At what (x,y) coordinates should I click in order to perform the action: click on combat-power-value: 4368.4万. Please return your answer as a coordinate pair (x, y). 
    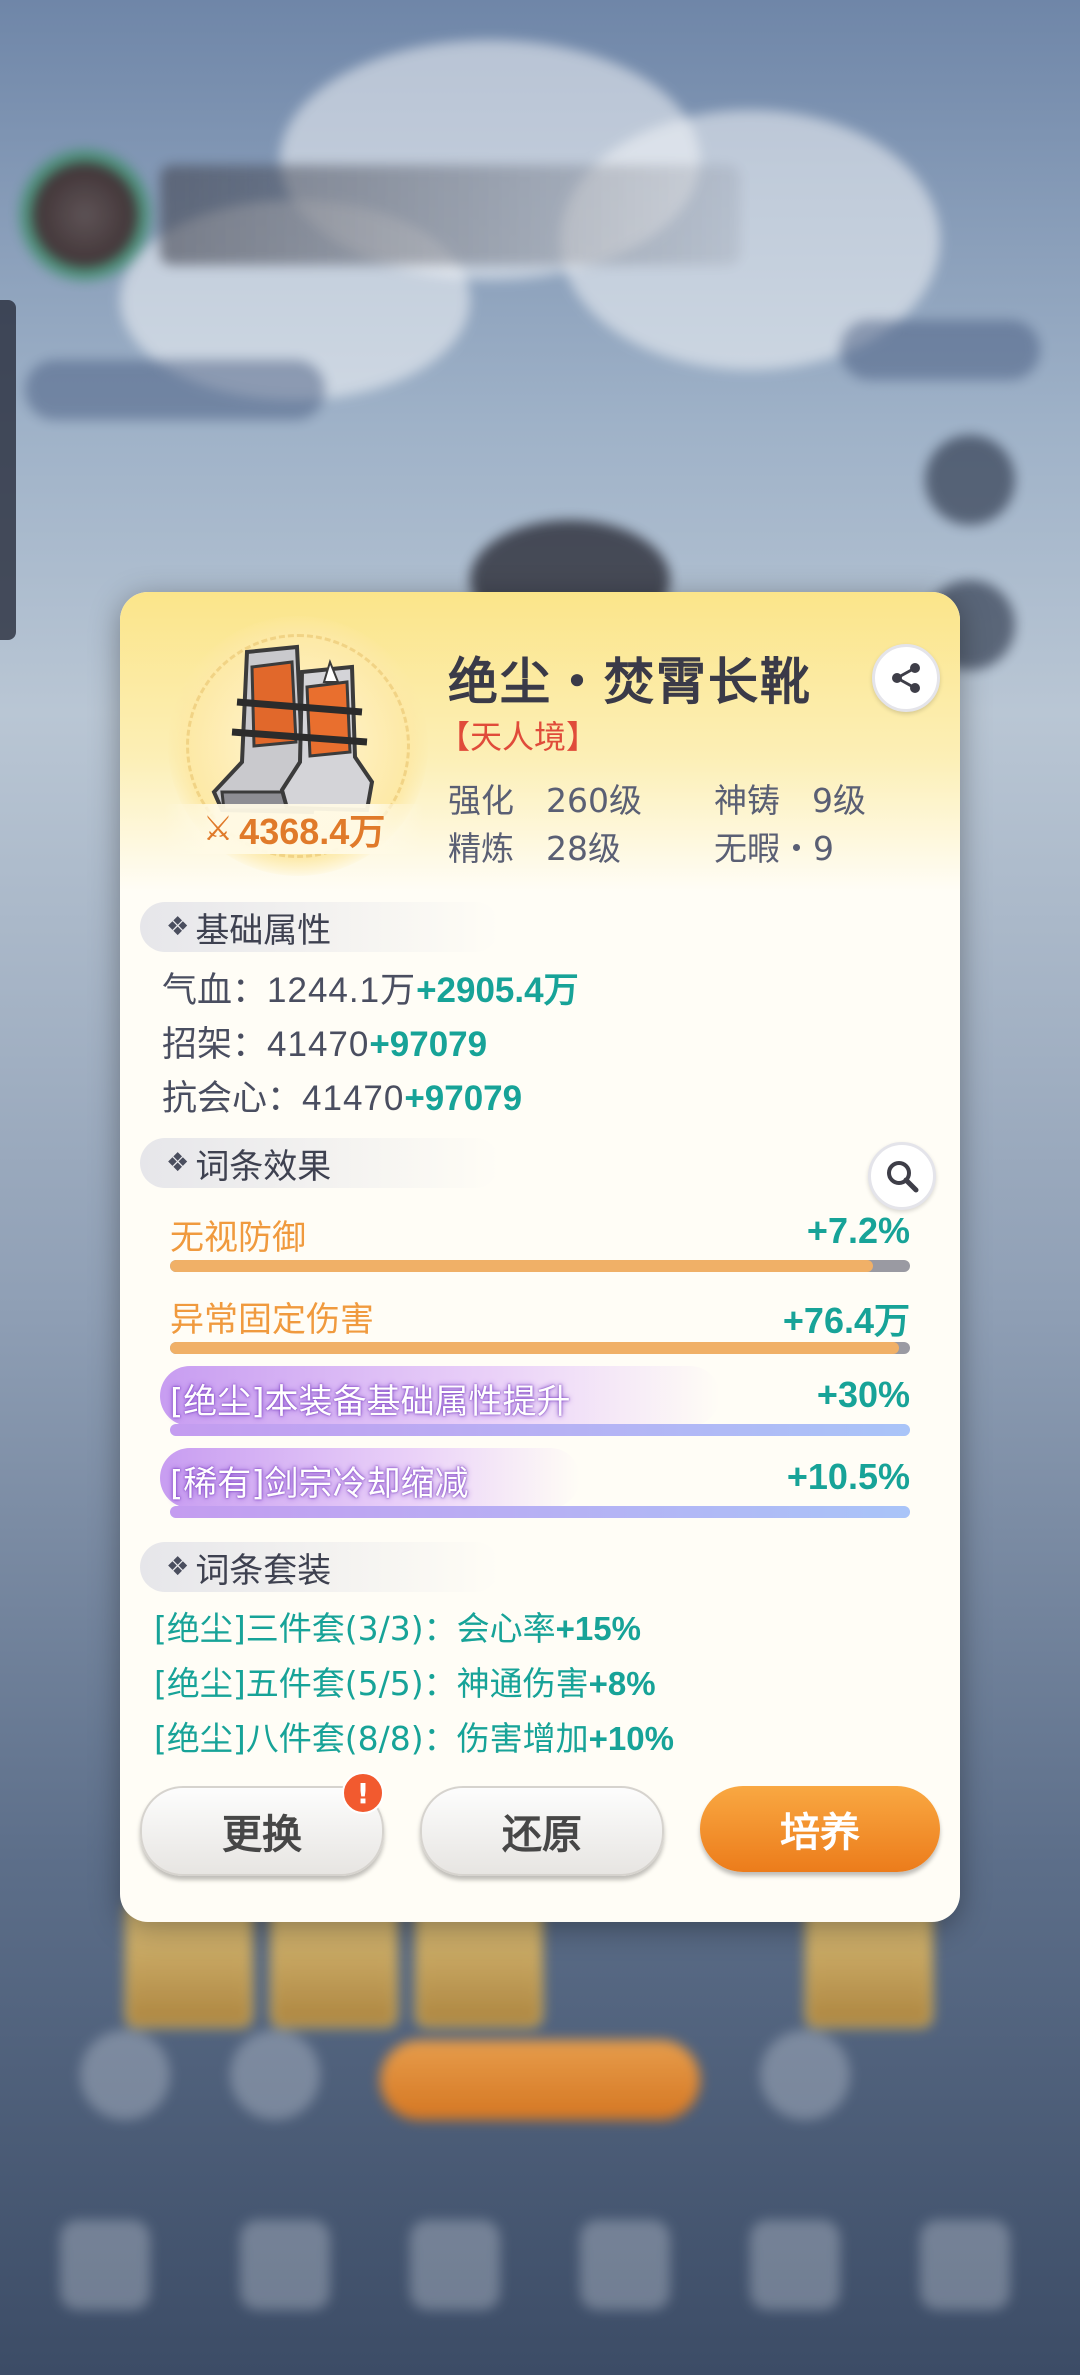
    Looking at the image, I should click on (312, 831).